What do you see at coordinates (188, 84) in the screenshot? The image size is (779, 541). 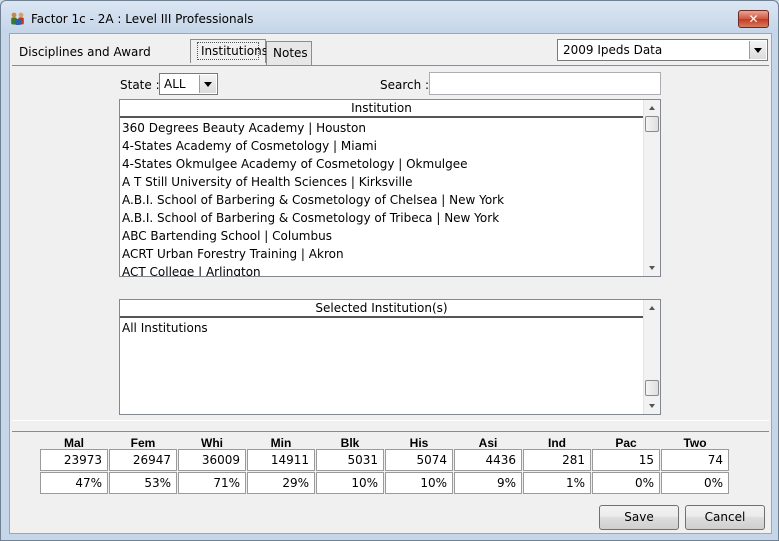 I see `state-select: ALL` at bounding box center [188, 84].